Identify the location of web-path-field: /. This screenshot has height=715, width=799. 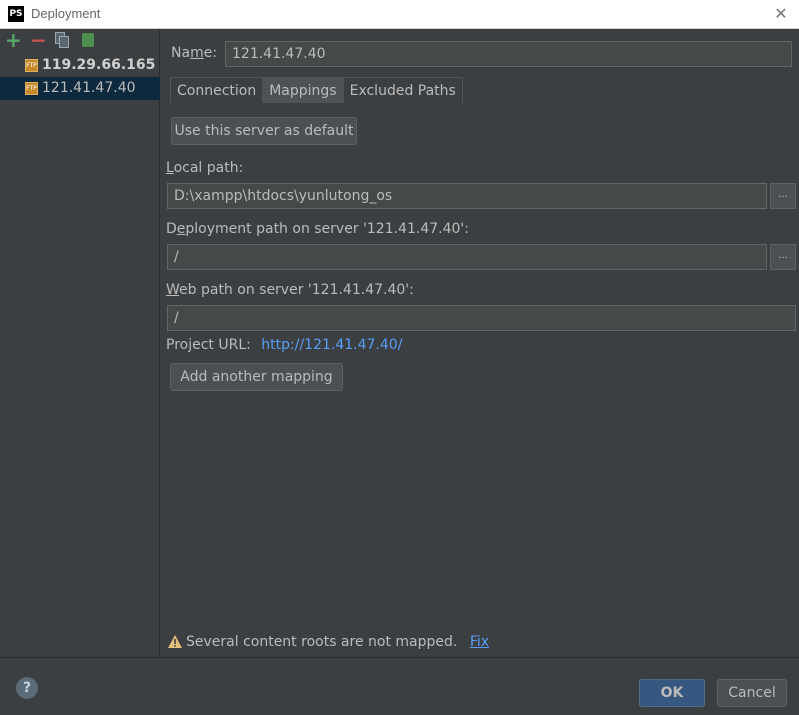
(481, 318).